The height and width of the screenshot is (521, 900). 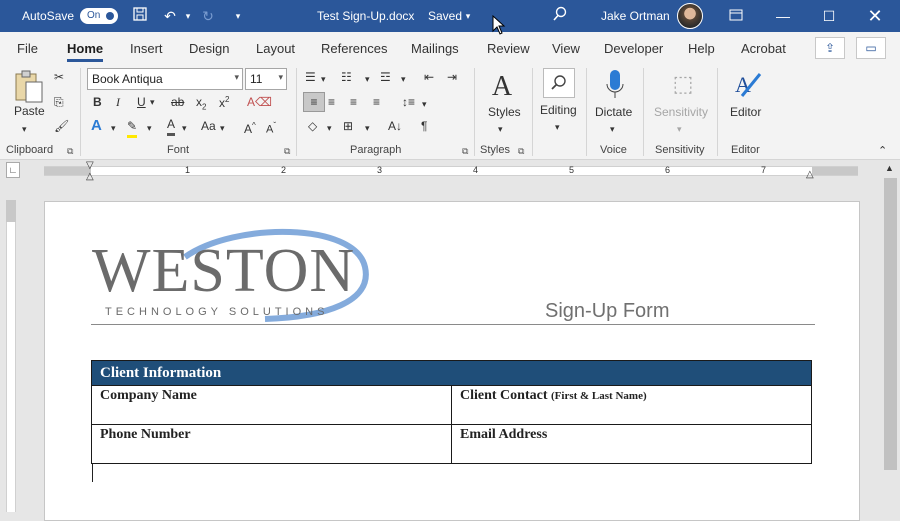 I want to click on borders-icon: ⊞, so click(x=348, y=126).